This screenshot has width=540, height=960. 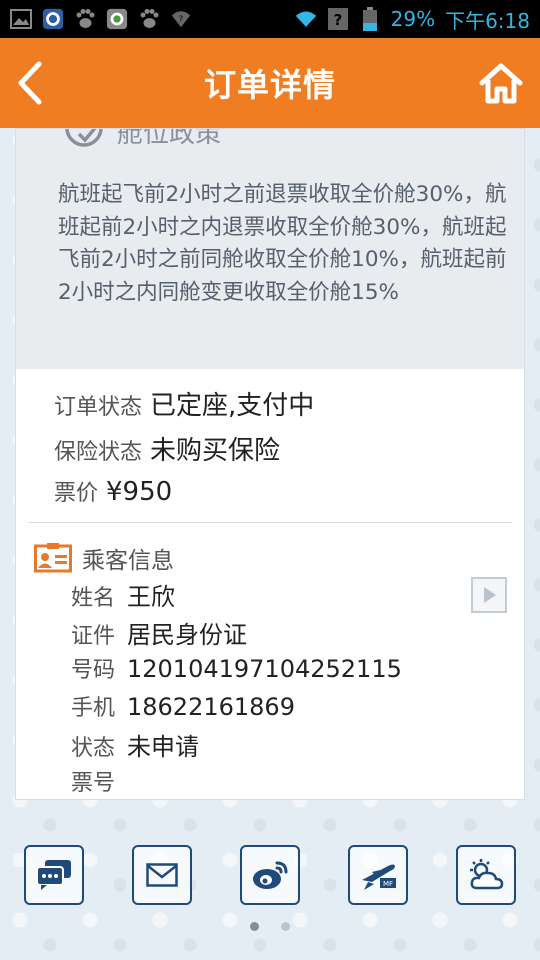 What do you see at coordinates (93, 598) in the screenshot?
I see `name-label: 姓名` at bounding box center [93, 598].